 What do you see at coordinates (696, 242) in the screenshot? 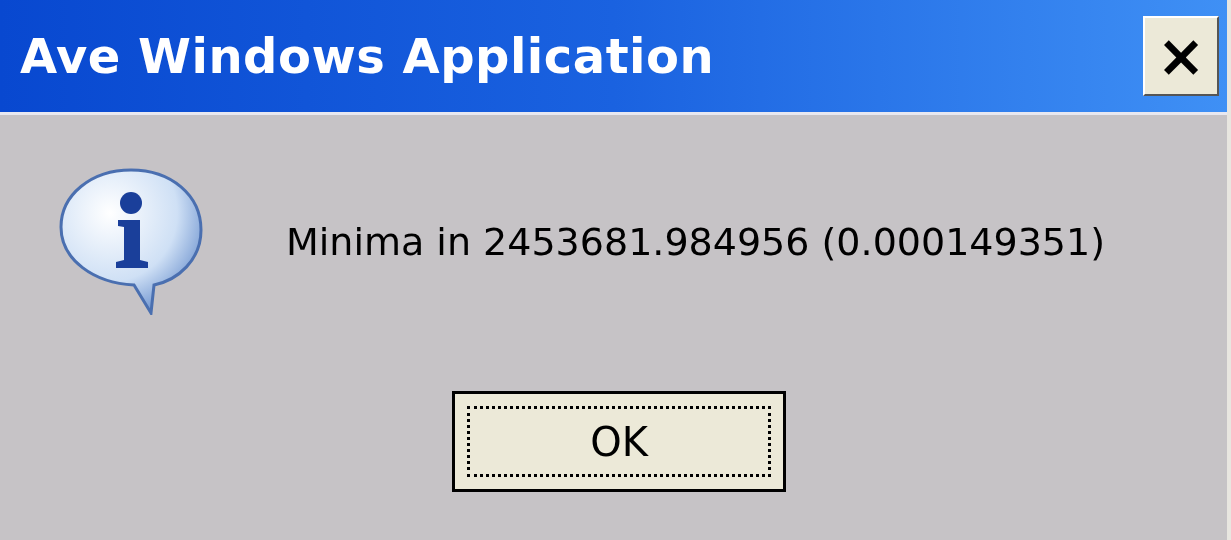
I see `message-text: Minima in 2453681.984956 (0.000149351)` at bounding box center [696, 242].